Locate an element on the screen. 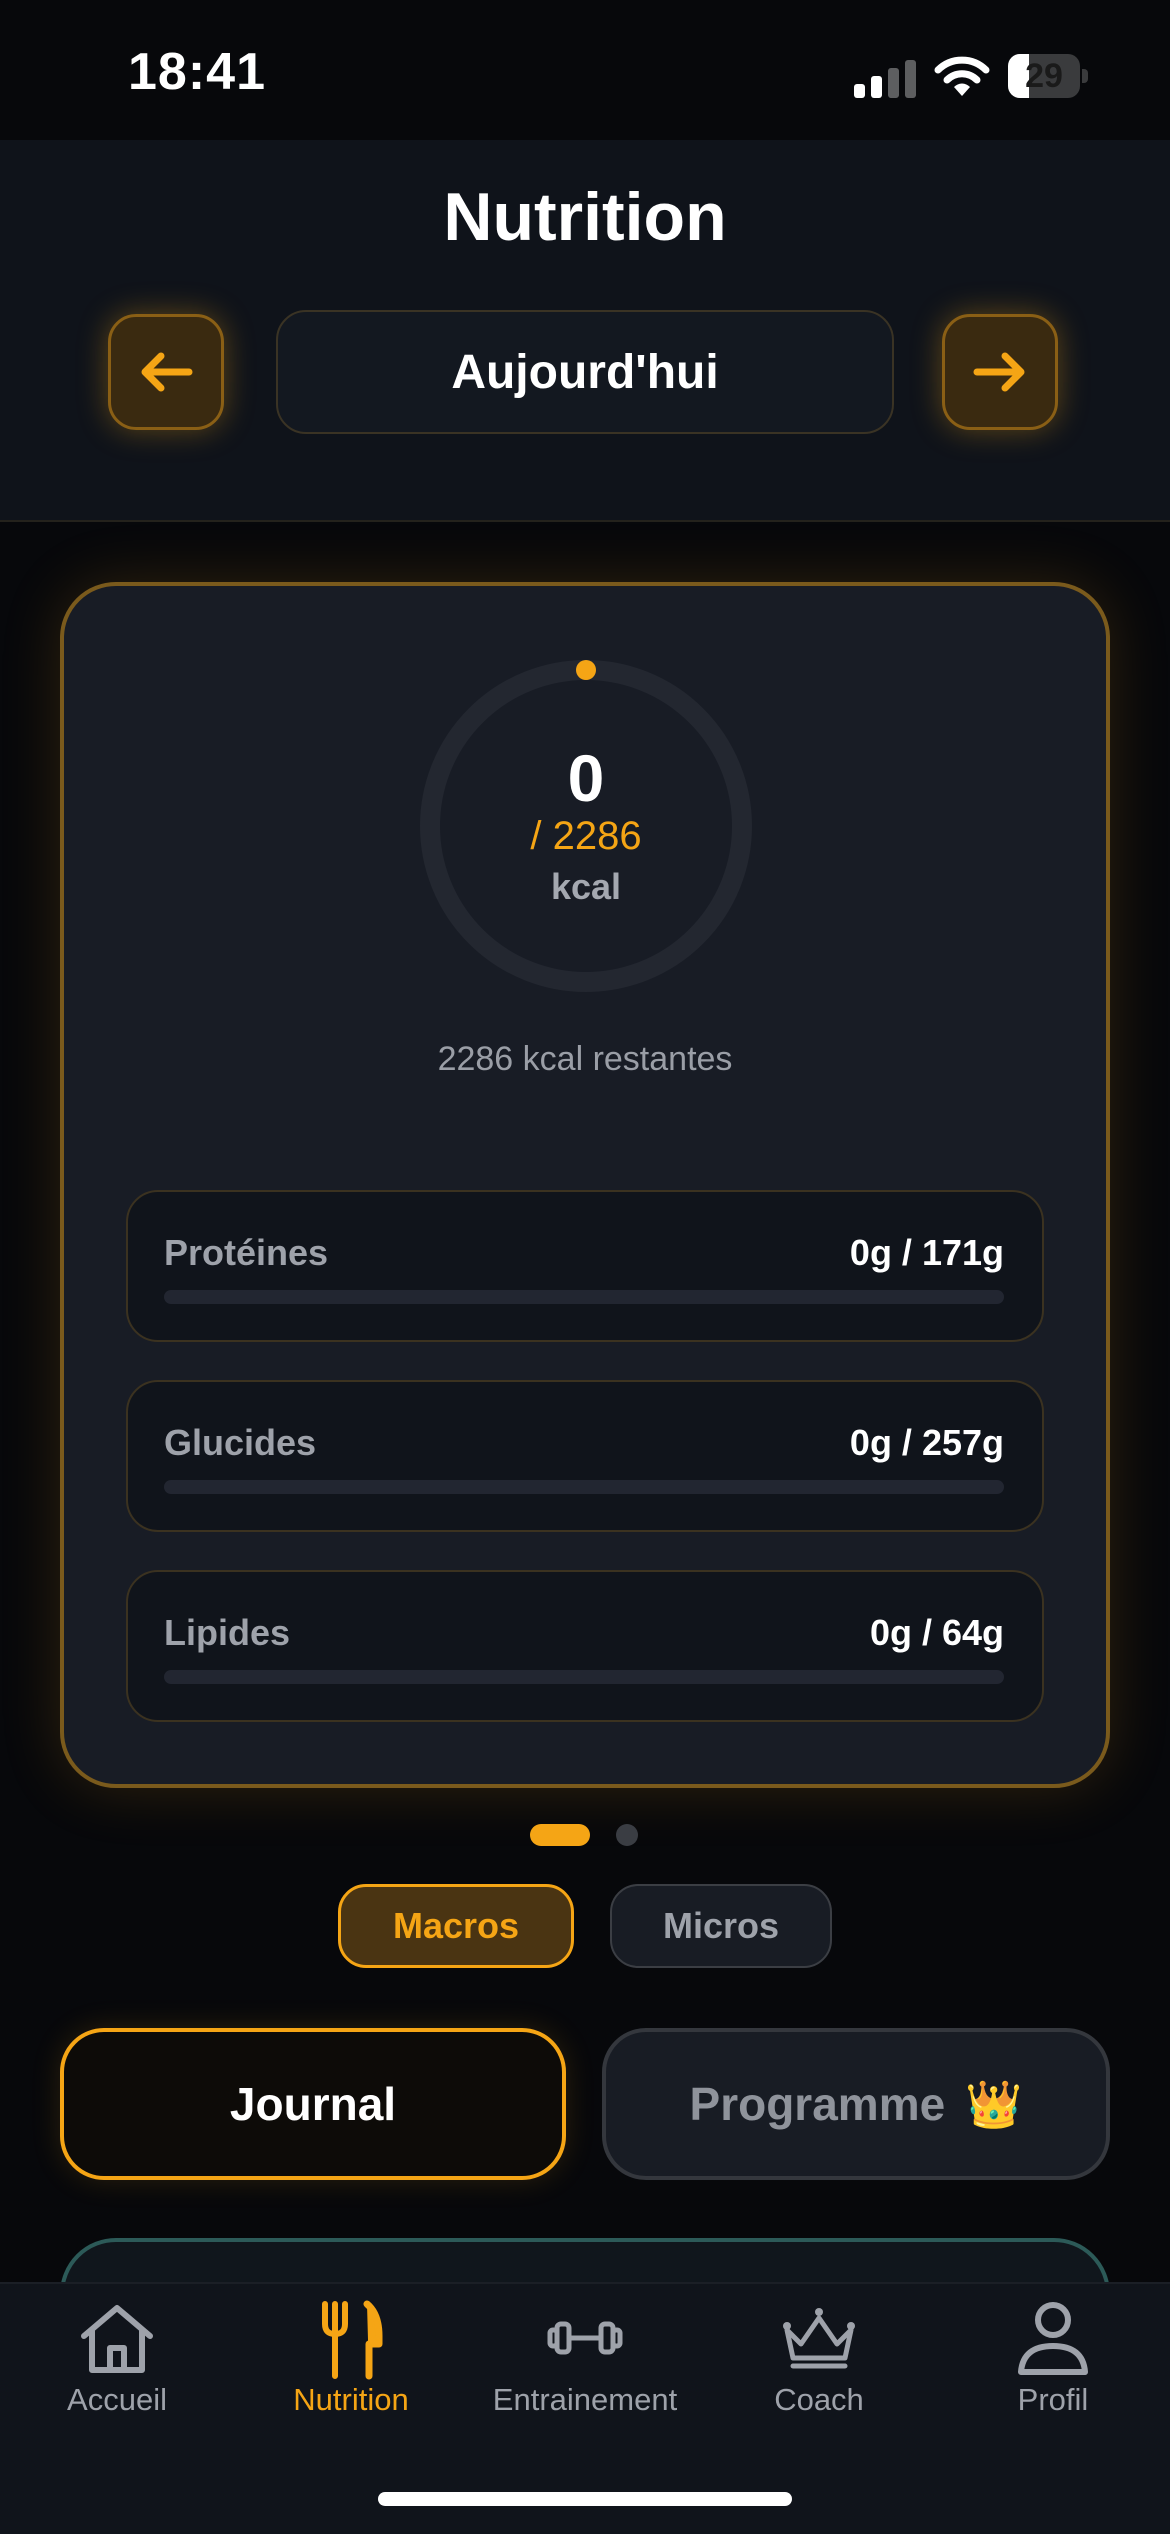 The image size is (1170, 2534). calories-eaten: 0 is located at coordinates (586, 778).